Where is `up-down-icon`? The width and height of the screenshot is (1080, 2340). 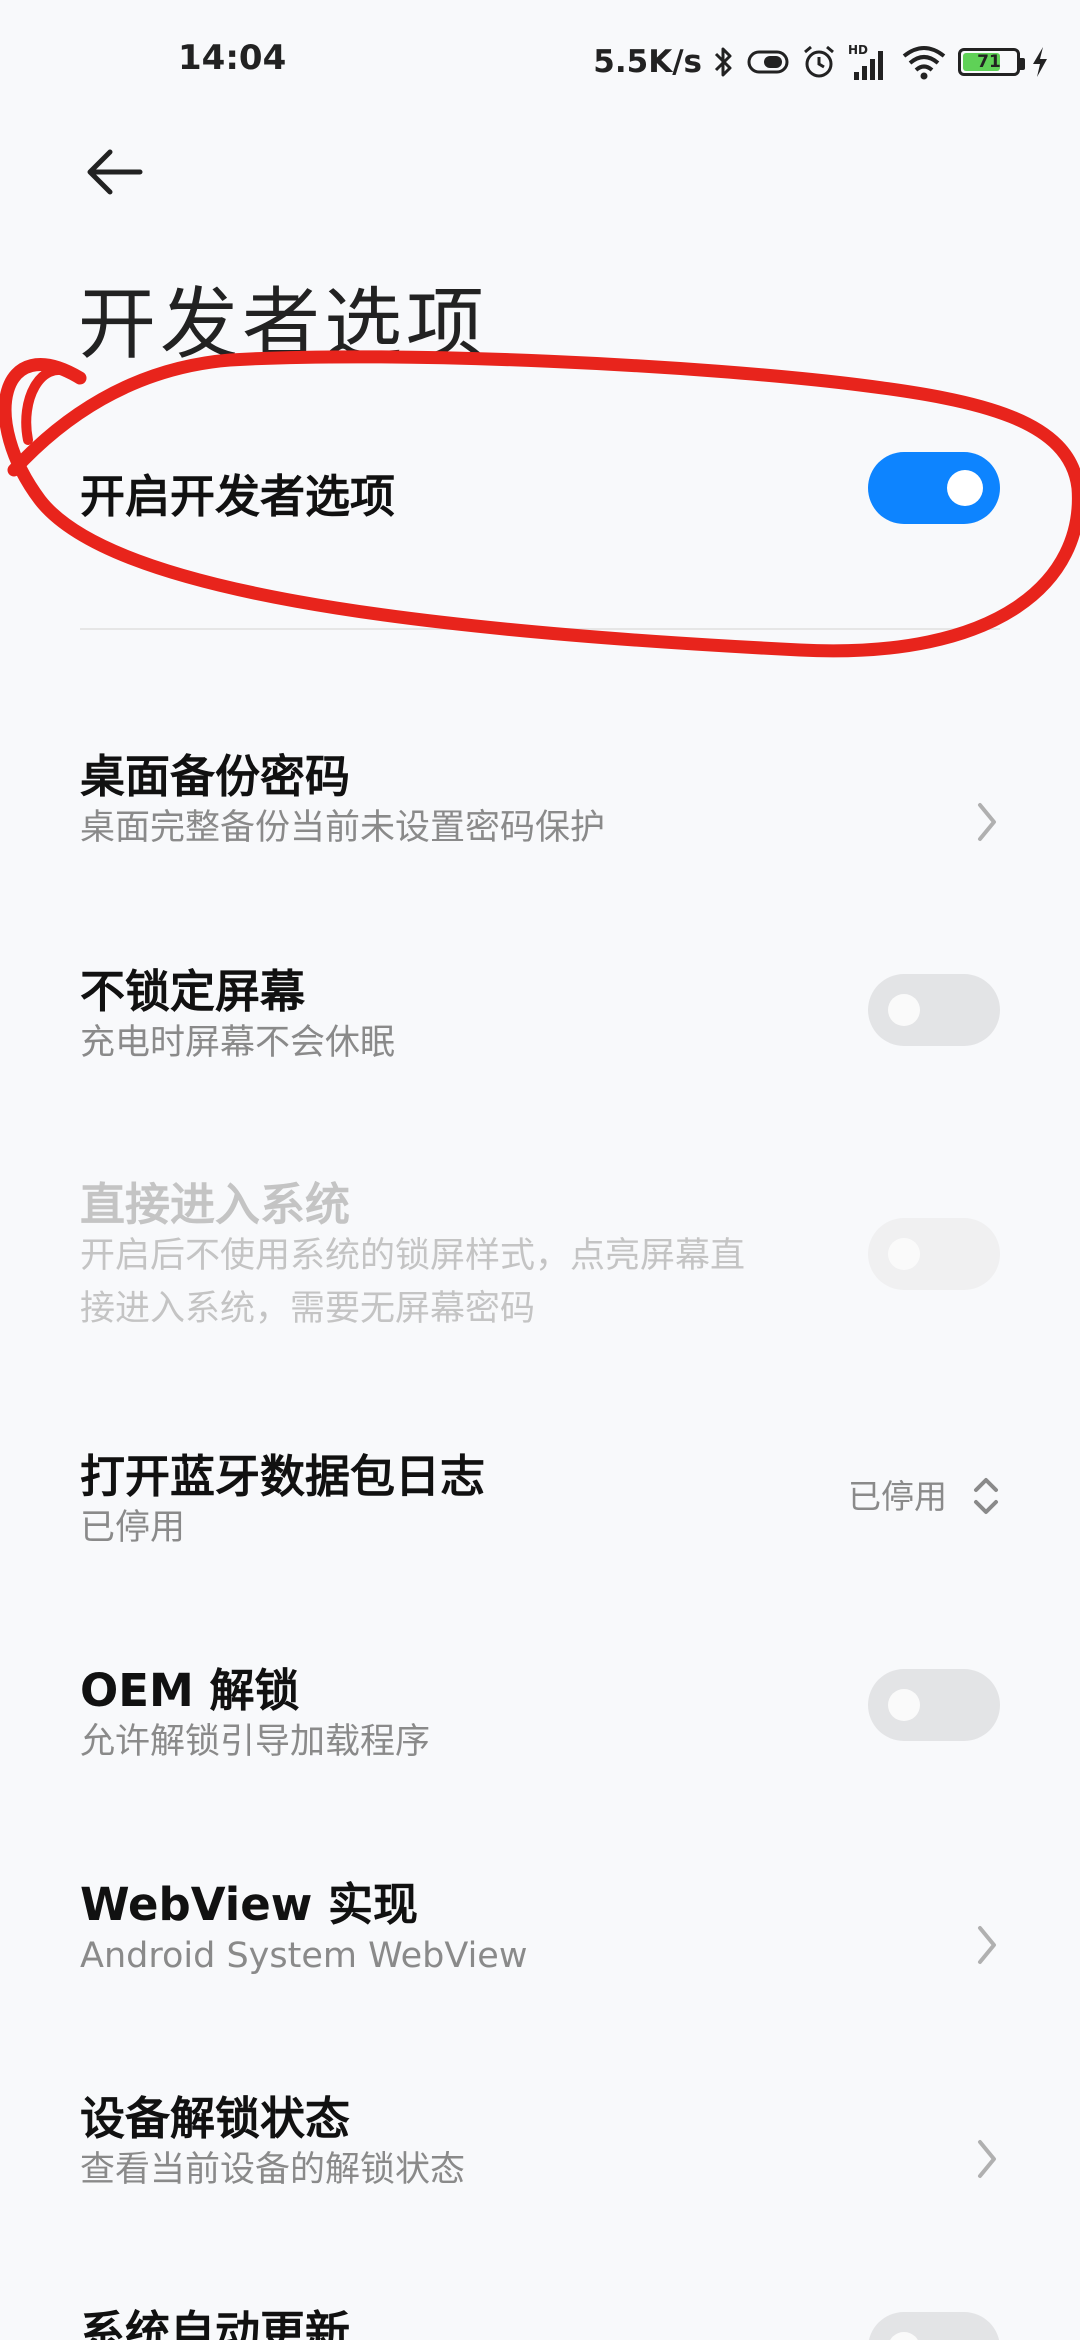
up-down-icon is located at coordinates (986, 1496).